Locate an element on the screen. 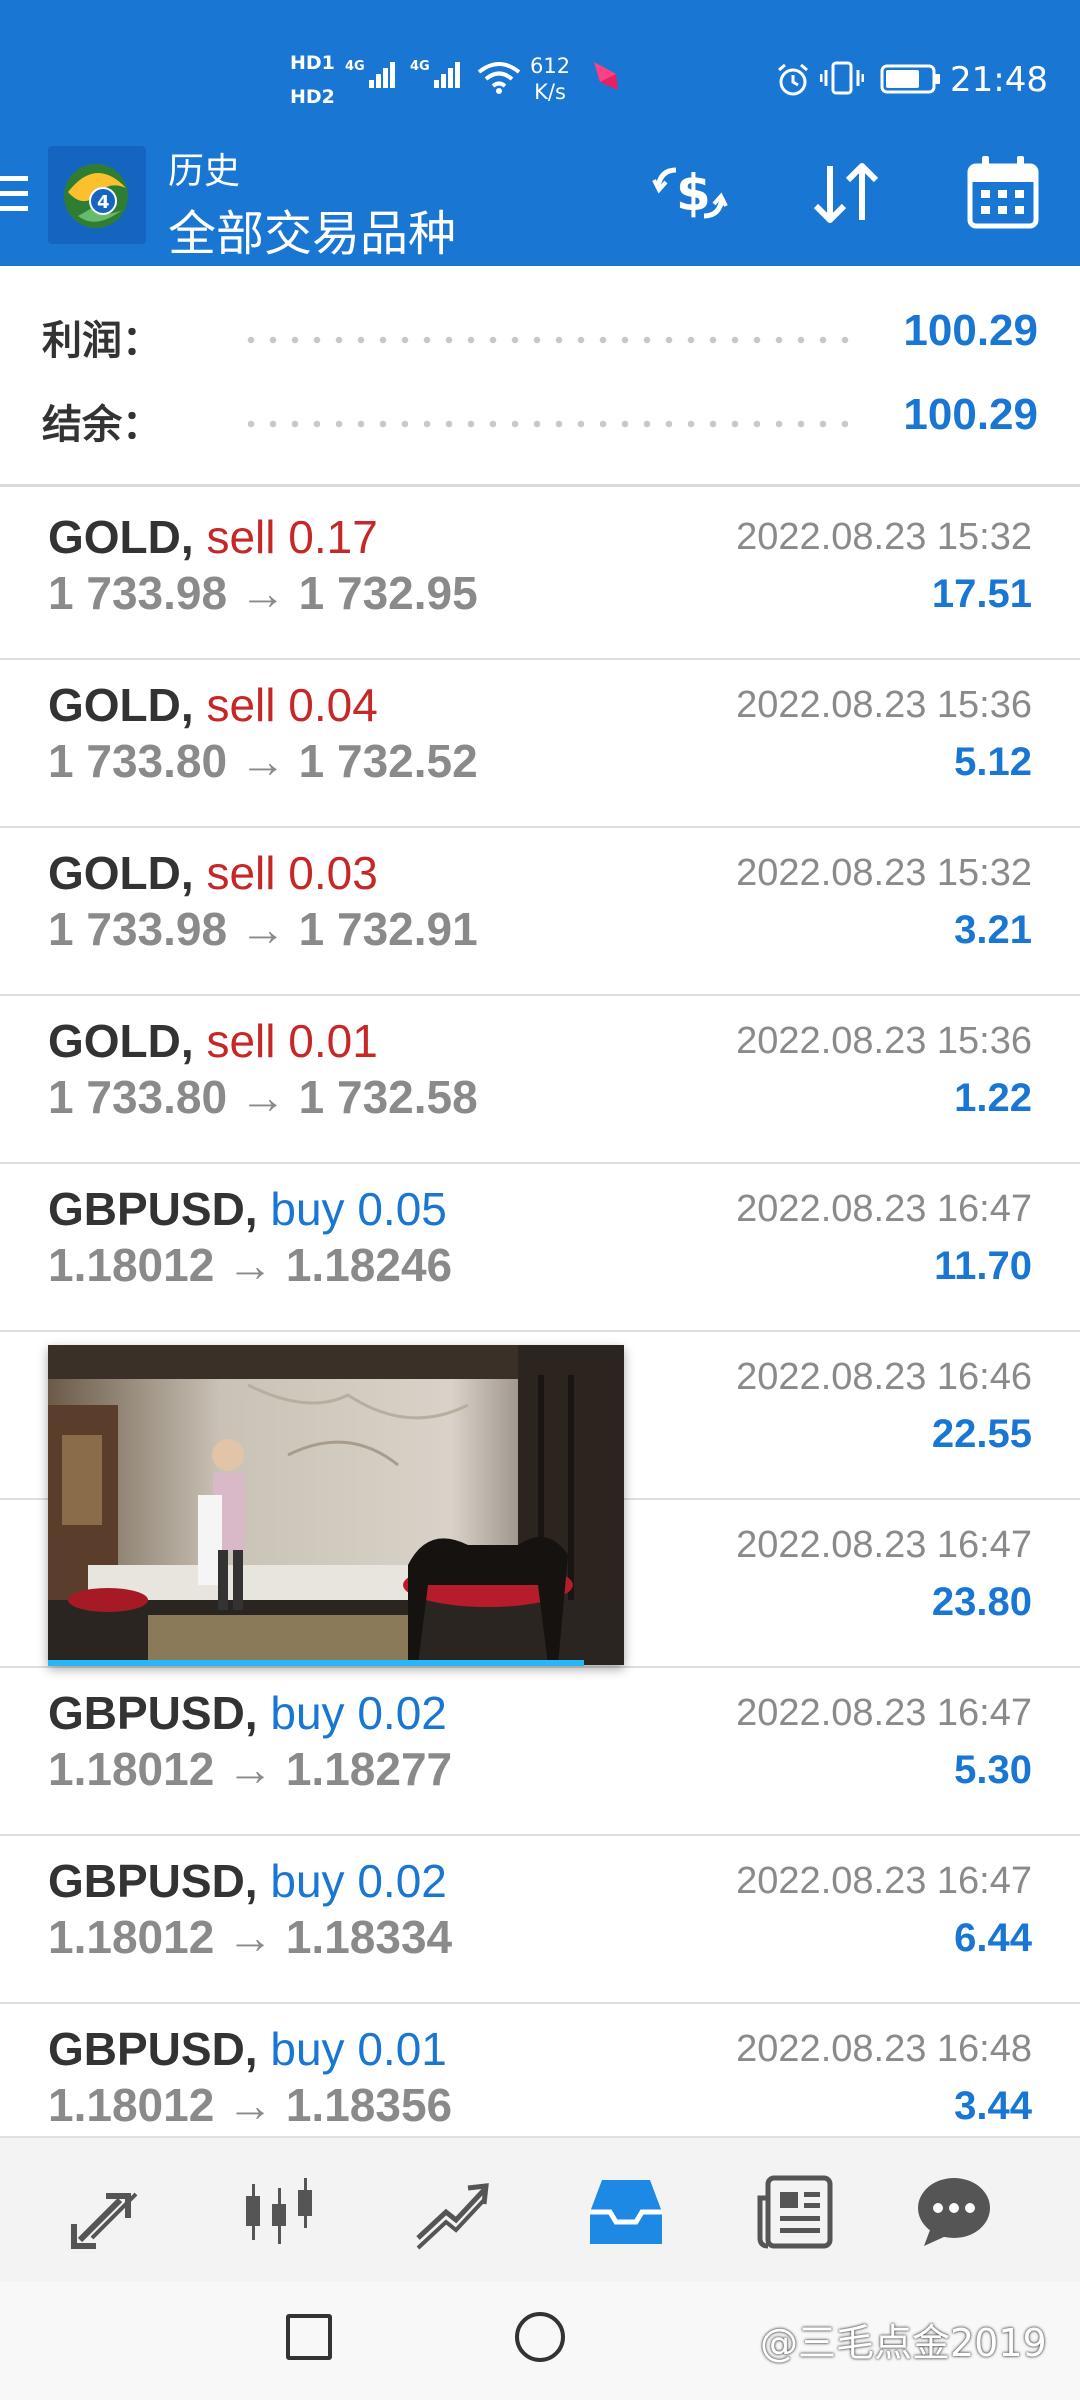 Image resolution: width=1080 pixels, height=2400 pixels. trade-prices: 1.18012 → 1.18334 is located at coordinates (250, 1937).